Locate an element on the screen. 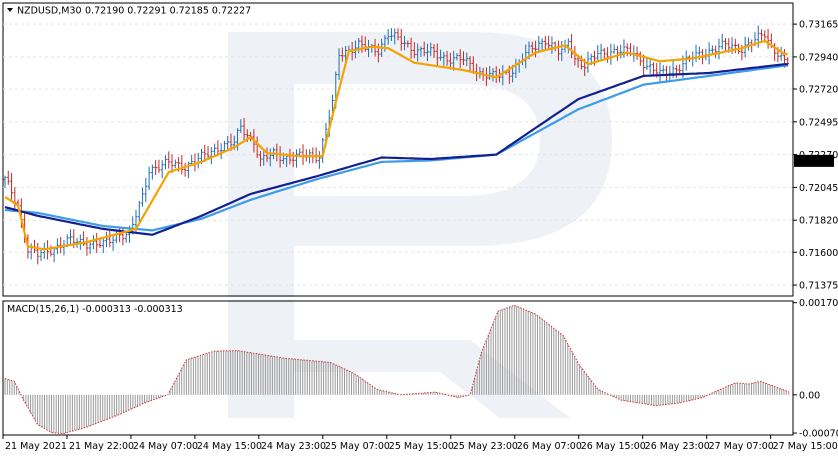  macd-tick-label: -0.000709 is located at coordinates (818, 434).